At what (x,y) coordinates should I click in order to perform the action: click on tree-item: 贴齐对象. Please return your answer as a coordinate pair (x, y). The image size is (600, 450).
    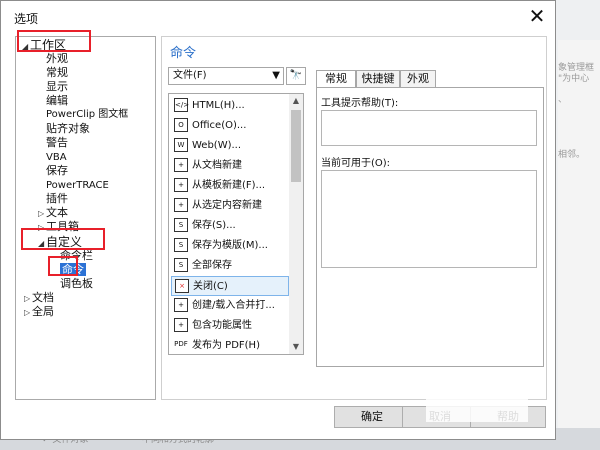
    Looking at the image, I should click on (68, 129).